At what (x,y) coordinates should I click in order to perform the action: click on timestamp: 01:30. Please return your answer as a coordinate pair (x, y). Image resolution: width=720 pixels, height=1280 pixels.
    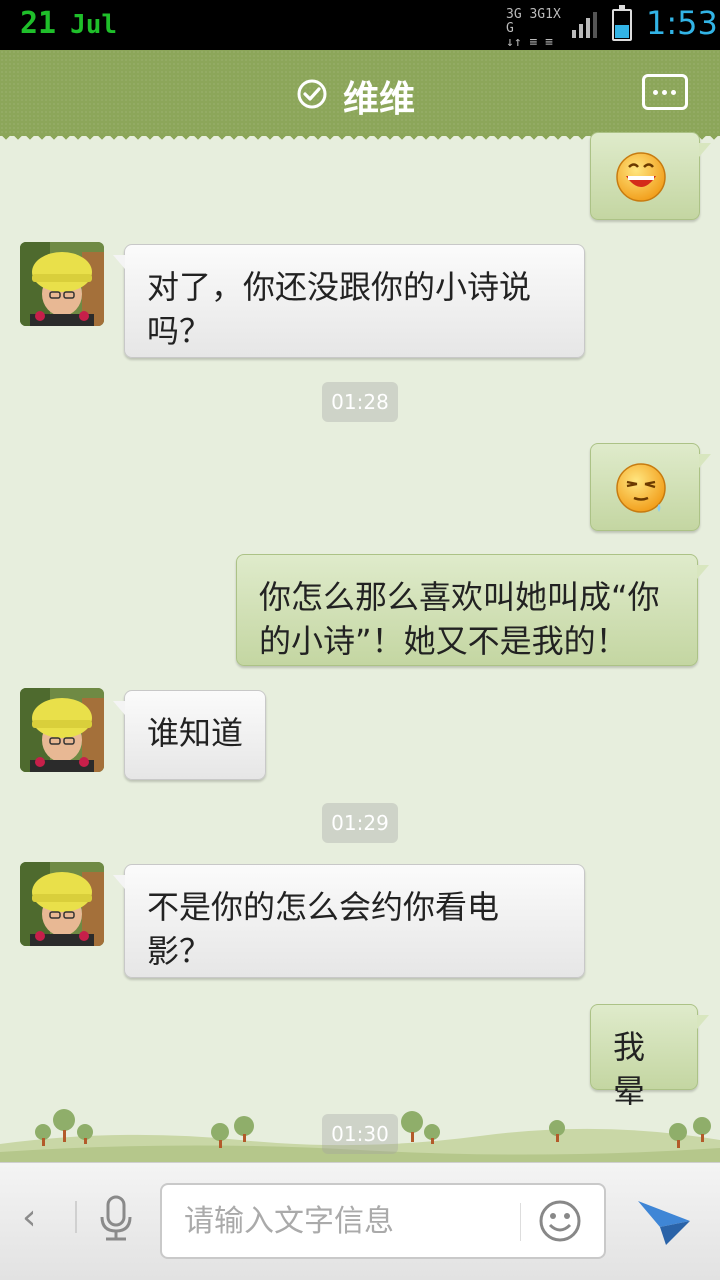
    Looking at the image, I should click on (360, 1134).